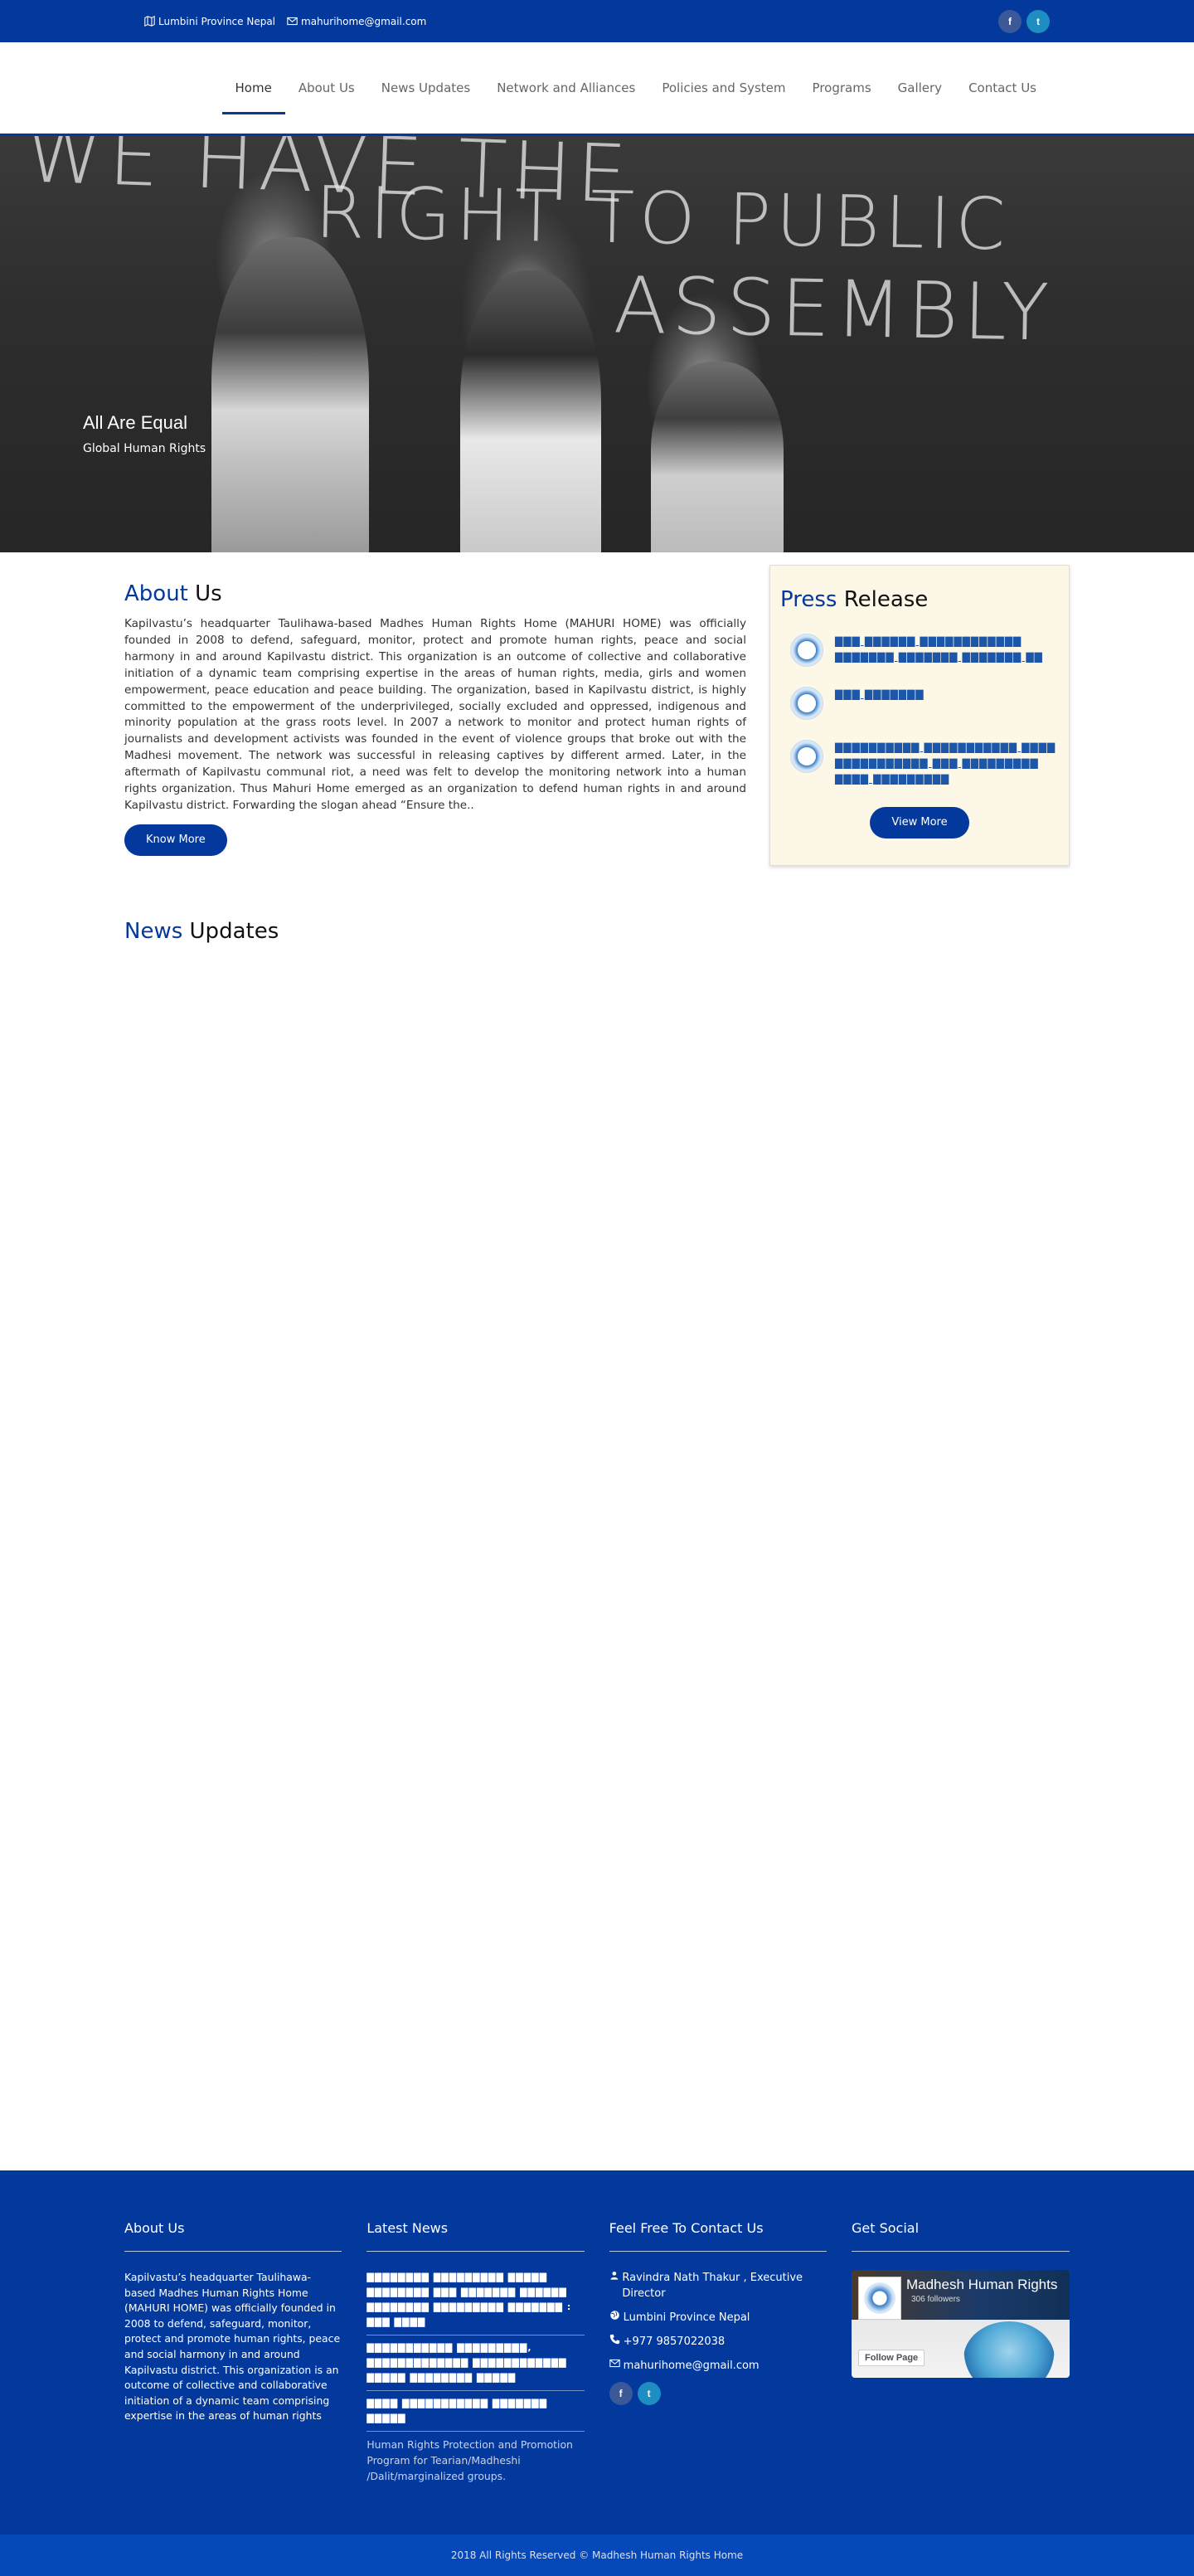  Describe the element at coordinates (565, 88) in the screenshot. I see `nav-network-alliances: Network and Alliances` at that location.